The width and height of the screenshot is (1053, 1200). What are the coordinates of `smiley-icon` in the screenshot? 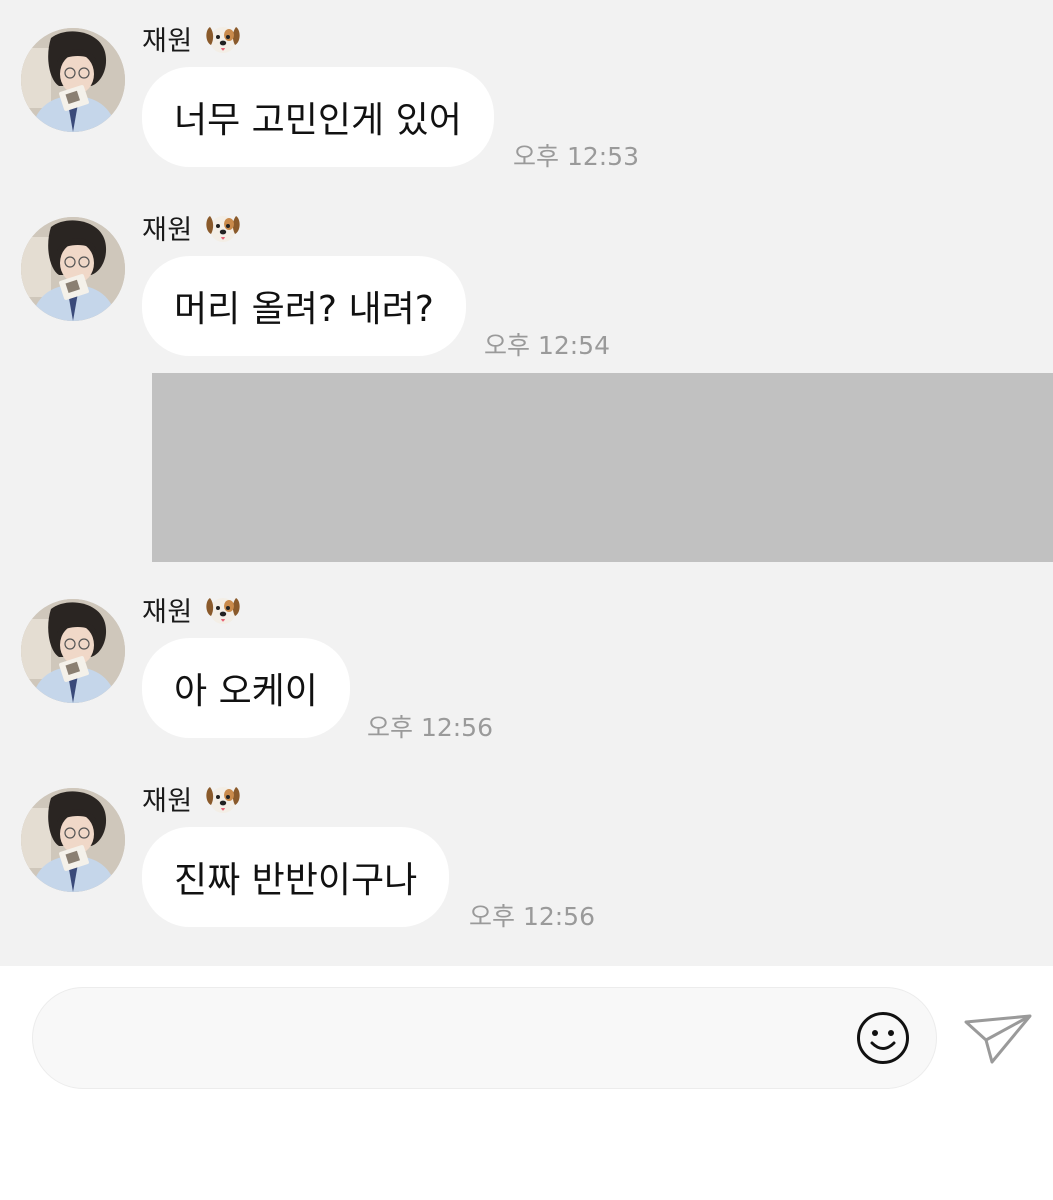 It's located at (883, 1038).